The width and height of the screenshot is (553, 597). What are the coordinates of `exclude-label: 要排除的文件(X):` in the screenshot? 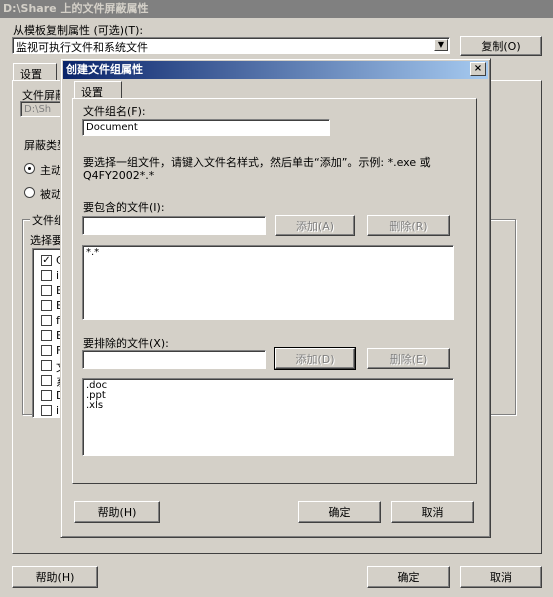 It's located at (126, 343).